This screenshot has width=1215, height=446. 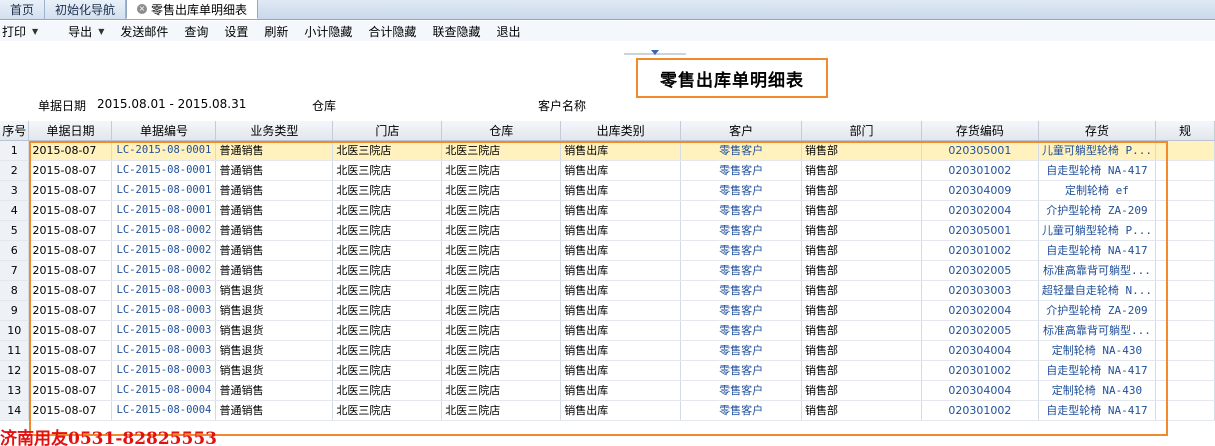 I want to click on column-seq-header: 序号, so click(x=15, y=131).